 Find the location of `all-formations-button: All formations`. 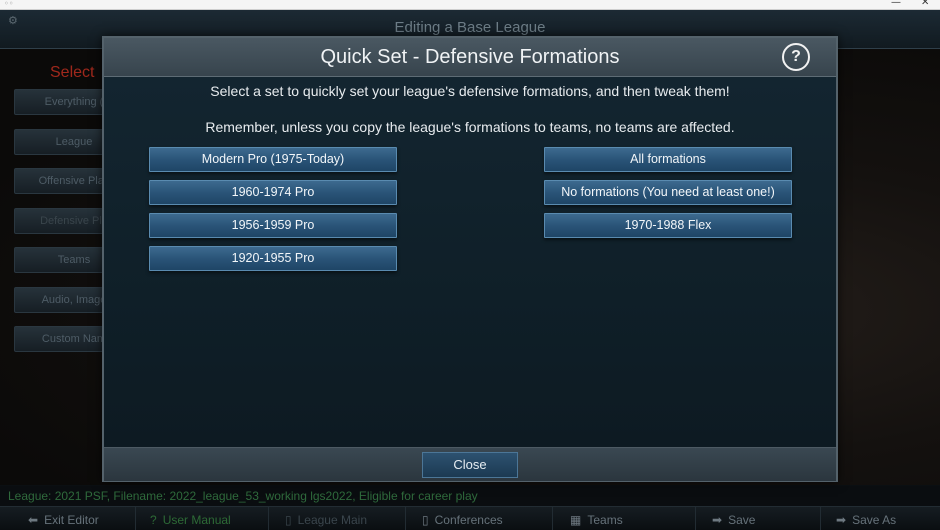

all-formations-button: All formations is located at coordinates (668, 159).